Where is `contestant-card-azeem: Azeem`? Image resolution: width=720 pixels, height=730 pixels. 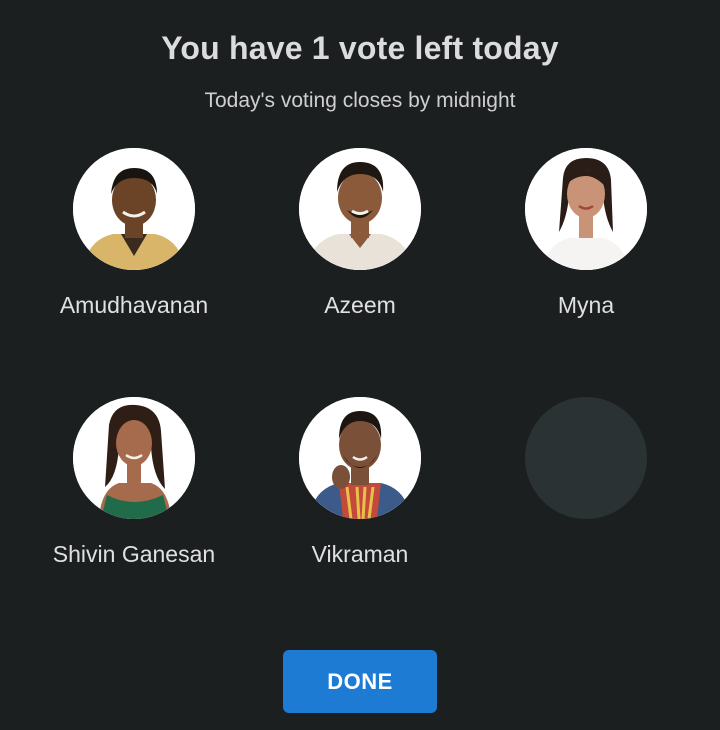 contestant-card-azeem: Azeem is located at coordinates (360, 233).